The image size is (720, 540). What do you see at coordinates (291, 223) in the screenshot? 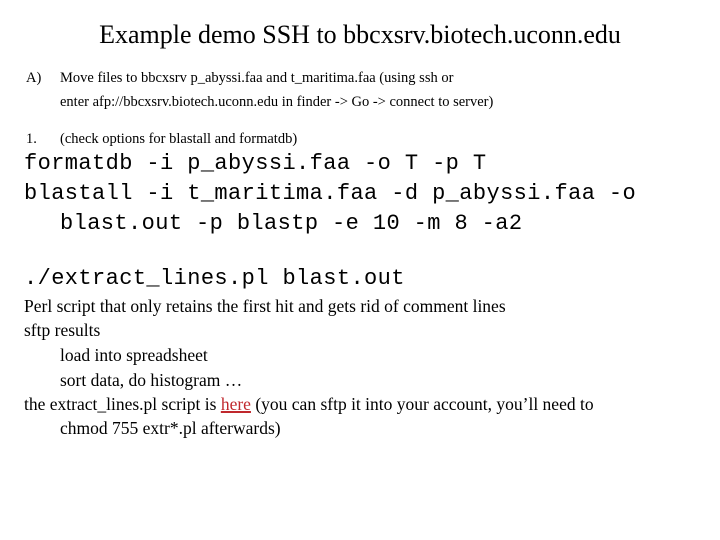
I see `blastall-command-line-2: blast.out -p blastp -e 10 -m 8 -a2` at bounding box center [291, 223].